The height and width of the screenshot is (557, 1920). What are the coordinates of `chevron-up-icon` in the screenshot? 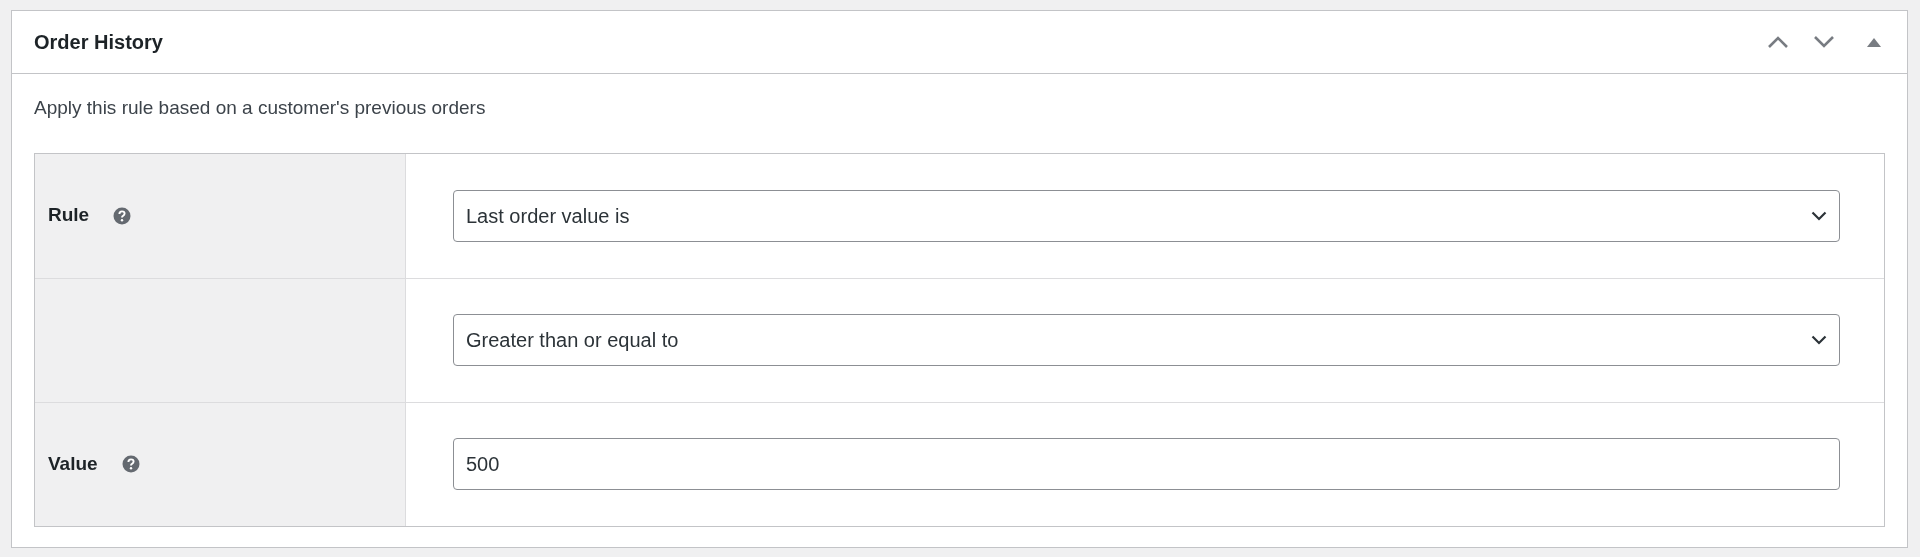 It's located at (1778, 42).